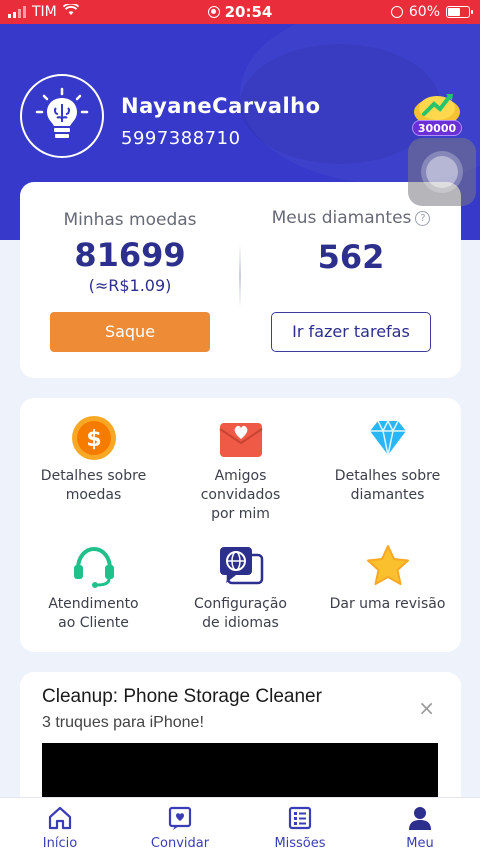 This screenshot has height=854, width=480. What do you see at coordinates (388, 438) in the screenshot?
I see `diamond-icon` at bounding box center [388, 438].